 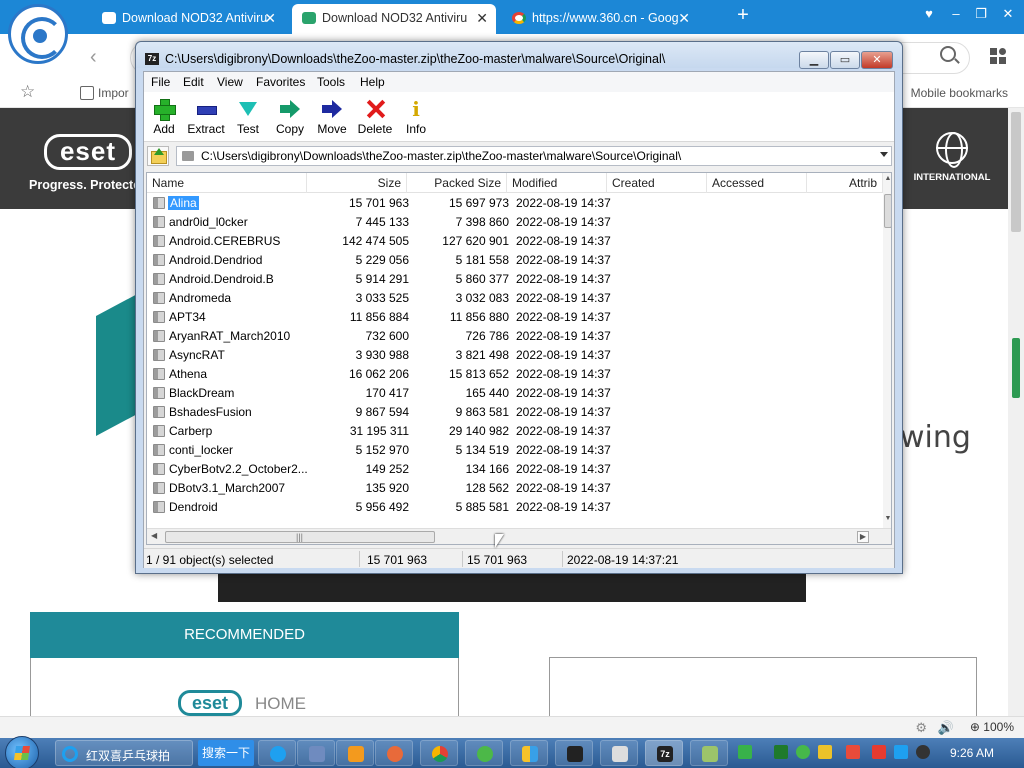 I want to click on tab-nod32-2: Download NOD32 Antiviru ✕, so click(x=394, y=19).